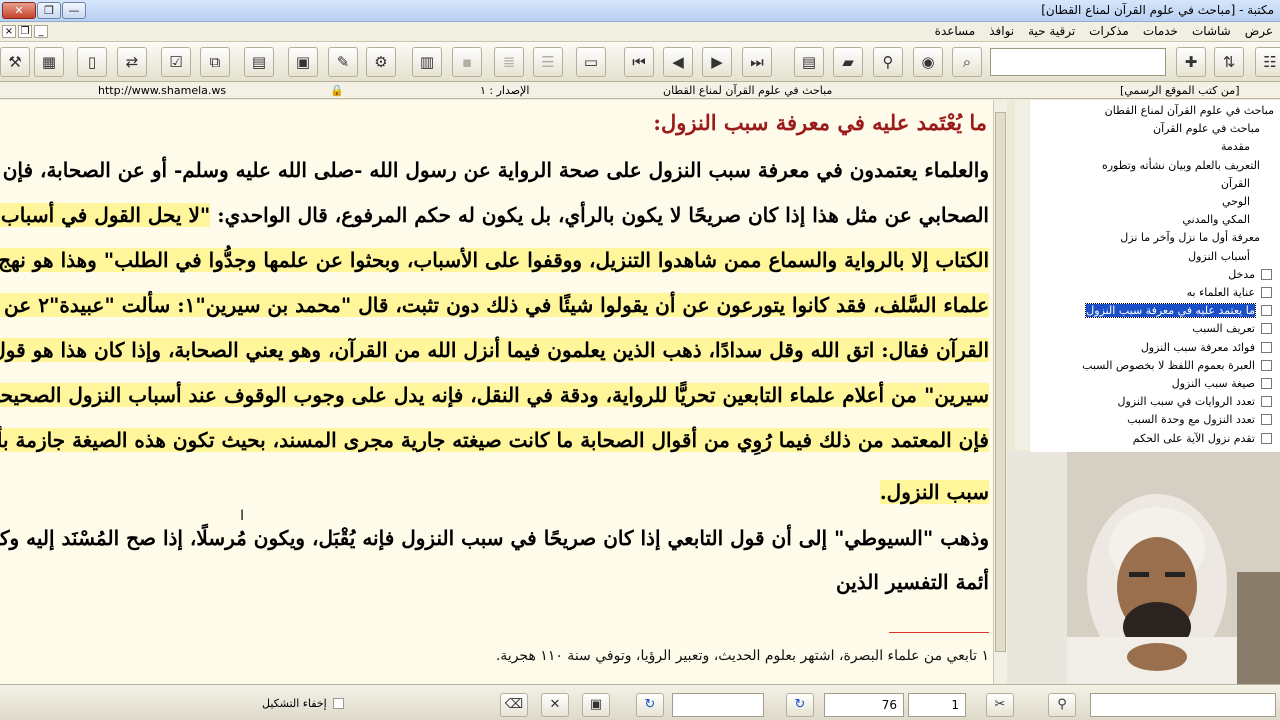  What do you see at coordinates (555, 705) in the screenshot?
I see `delete-icon: ✕` at bounding box center [555, 705].